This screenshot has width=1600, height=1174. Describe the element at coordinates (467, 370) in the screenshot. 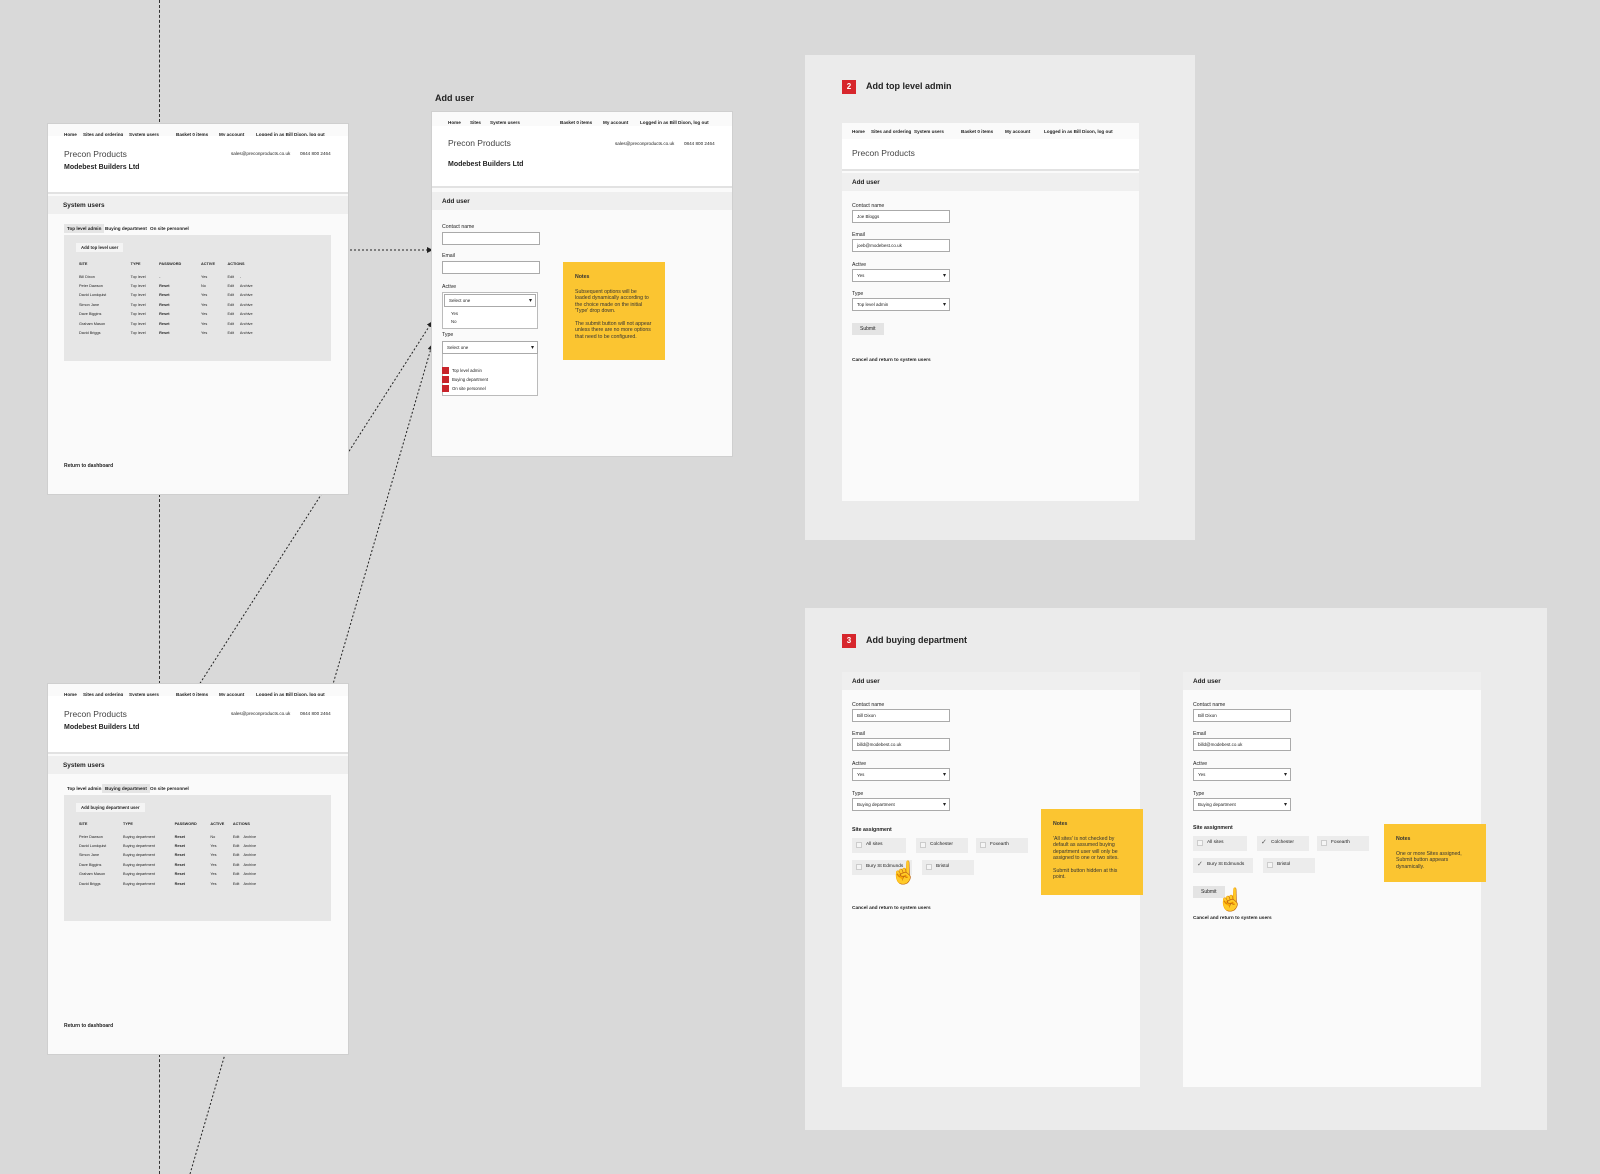

I see `type-option-top-level-admin: Top level admin` at that location.